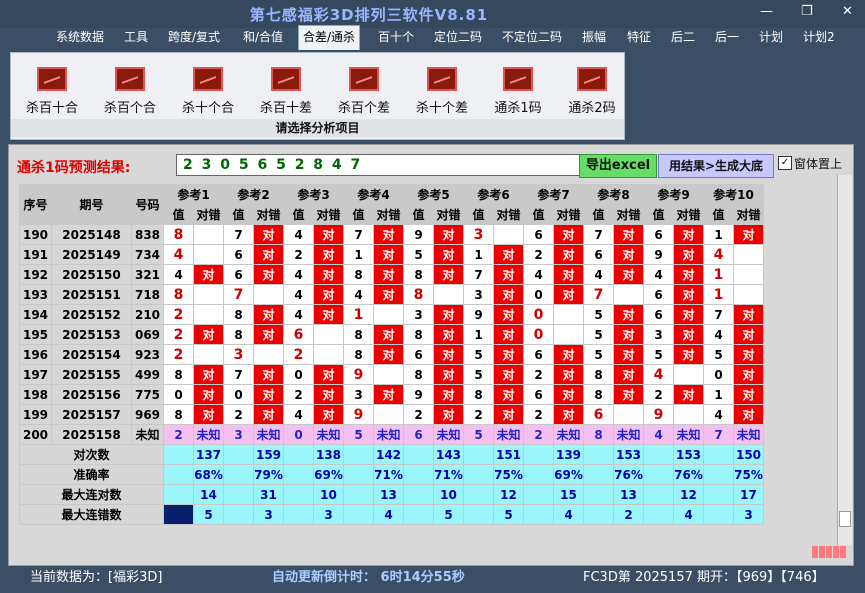 Image resolution: width=865 pixels, height=593 pixels. I want to click on menu-item-unfixed-two: 不定位二码, so click(532, 37).